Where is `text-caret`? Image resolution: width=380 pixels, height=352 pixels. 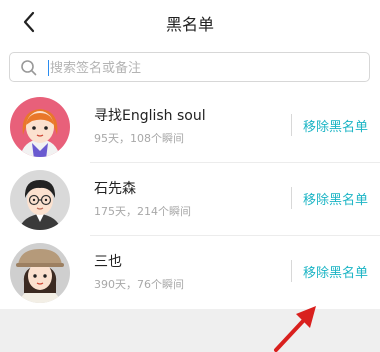 text-caret is located at coordinates (48, 68).